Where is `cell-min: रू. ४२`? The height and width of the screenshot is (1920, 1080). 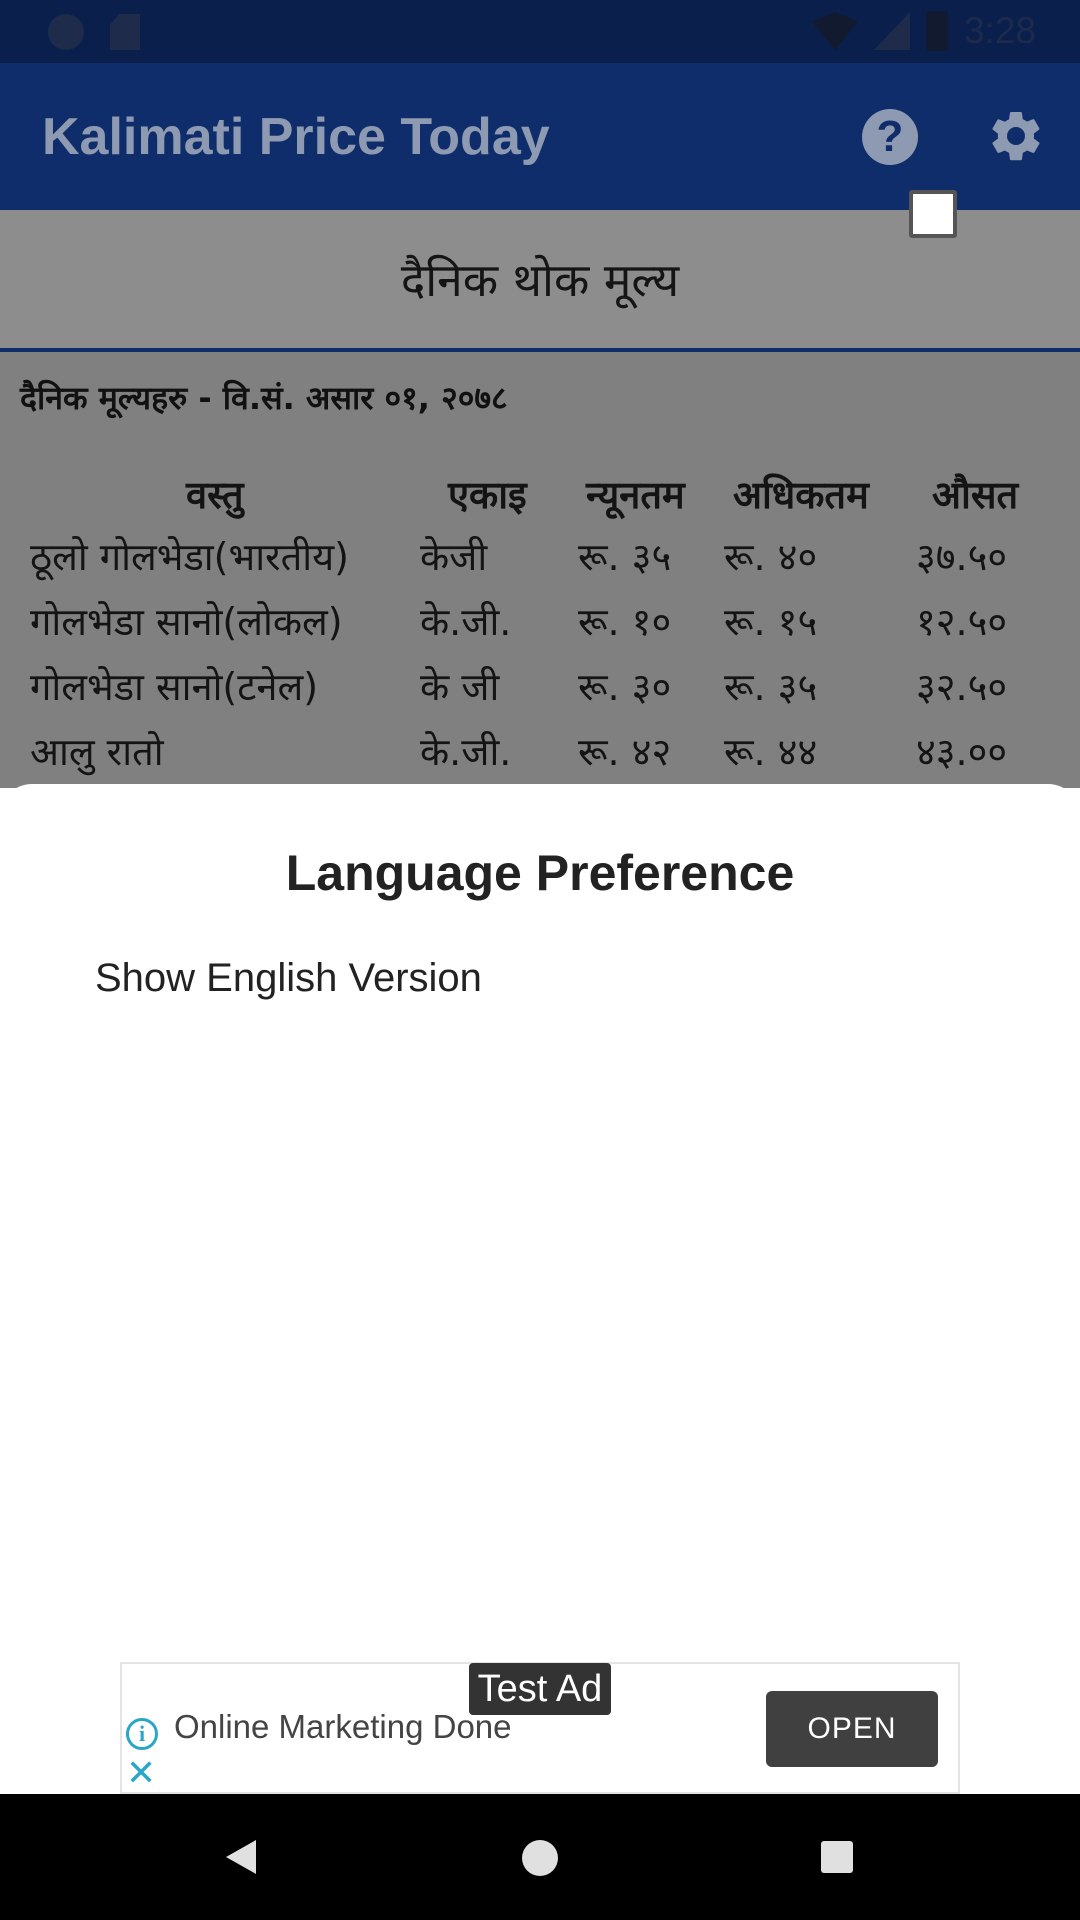 cell-min: रू. ४२ is located at coordinates (625, 752).